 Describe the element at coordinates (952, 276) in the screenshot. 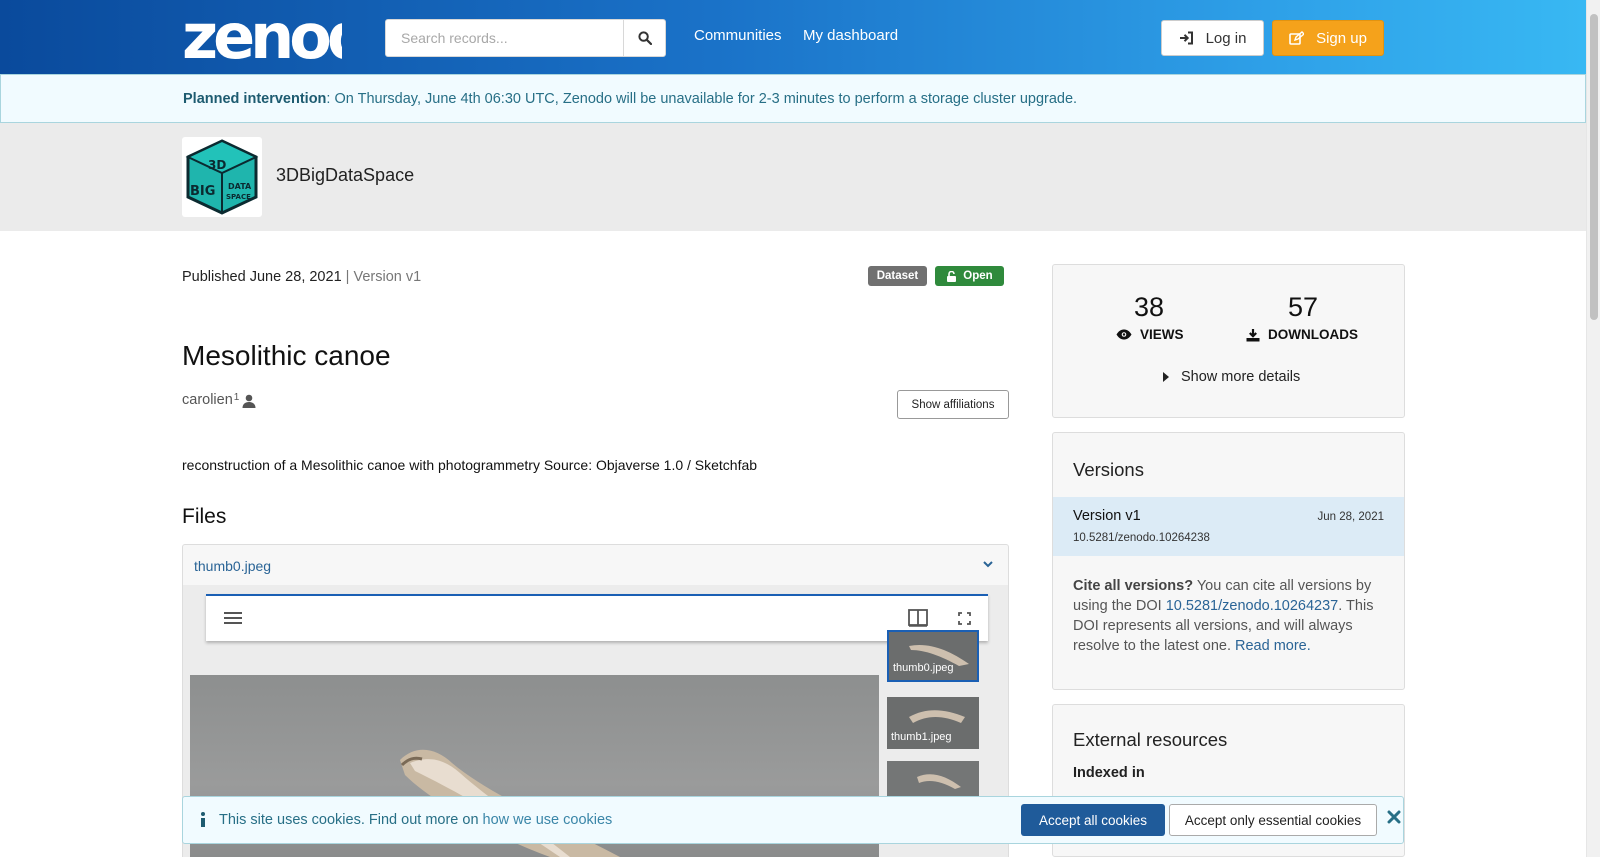

I see `unlock-icon` at that location.